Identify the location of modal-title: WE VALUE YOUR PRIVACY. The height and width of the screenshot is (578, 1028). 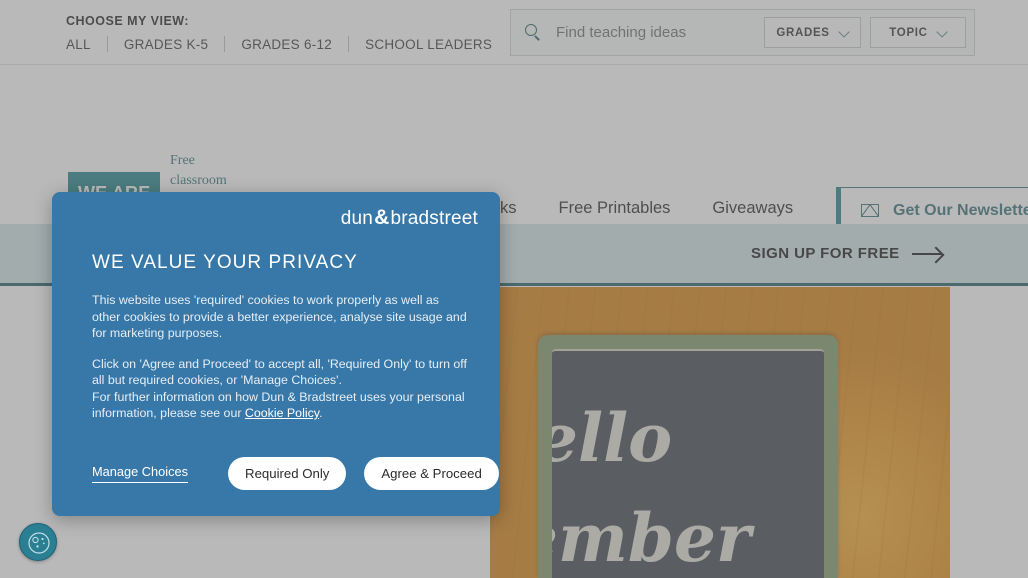
(225, 262).